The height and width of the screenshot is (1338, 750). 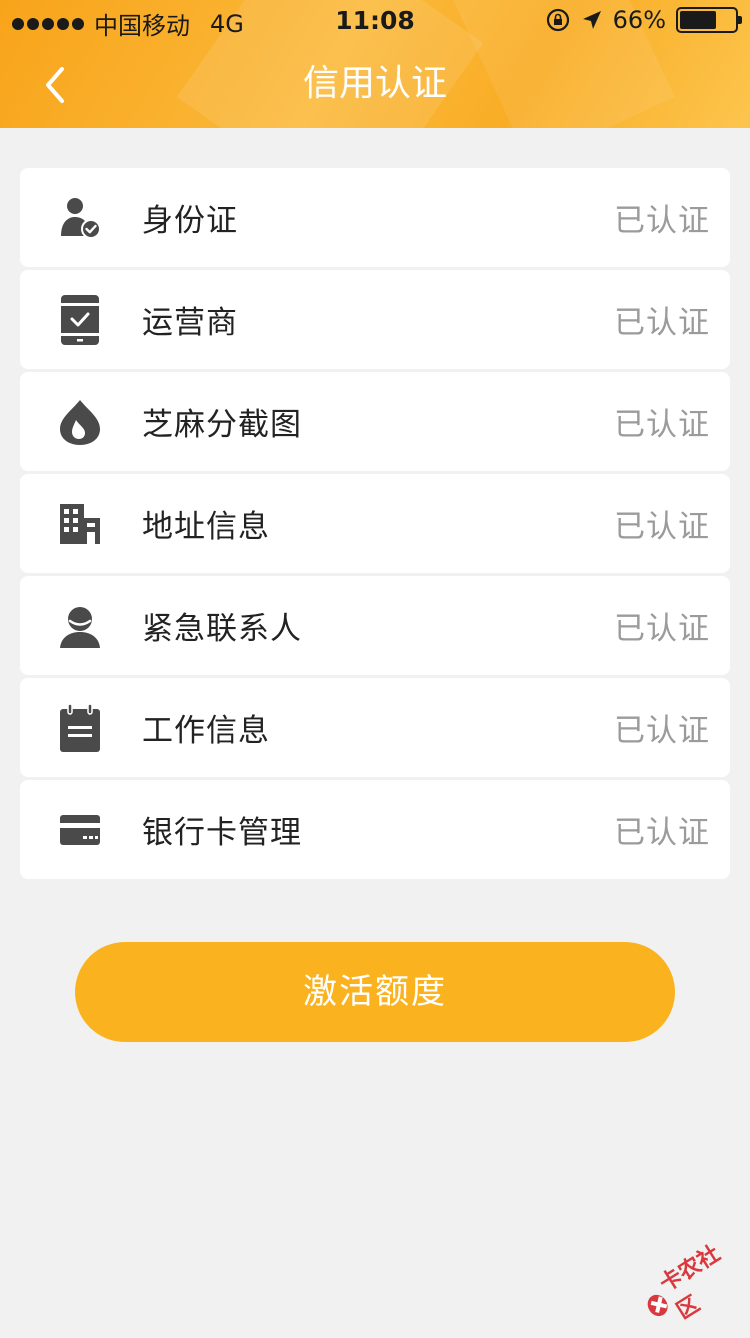 What do you see at coordinates (190, 217) in the screenshot?
I see `list-item-label: 身份证` at bounding box center [190, 217].